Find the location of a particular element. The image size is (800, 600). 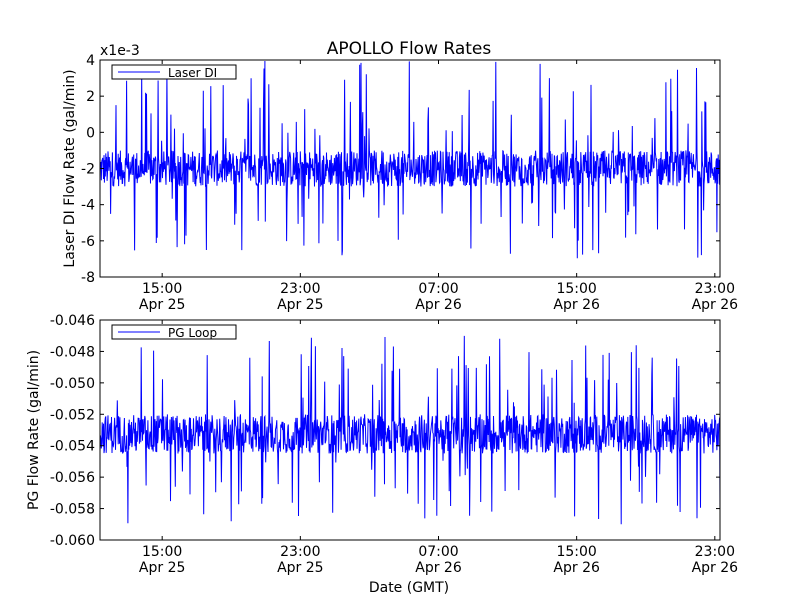

y-tick-label: -0.048 is located at coordinates (72, 352).